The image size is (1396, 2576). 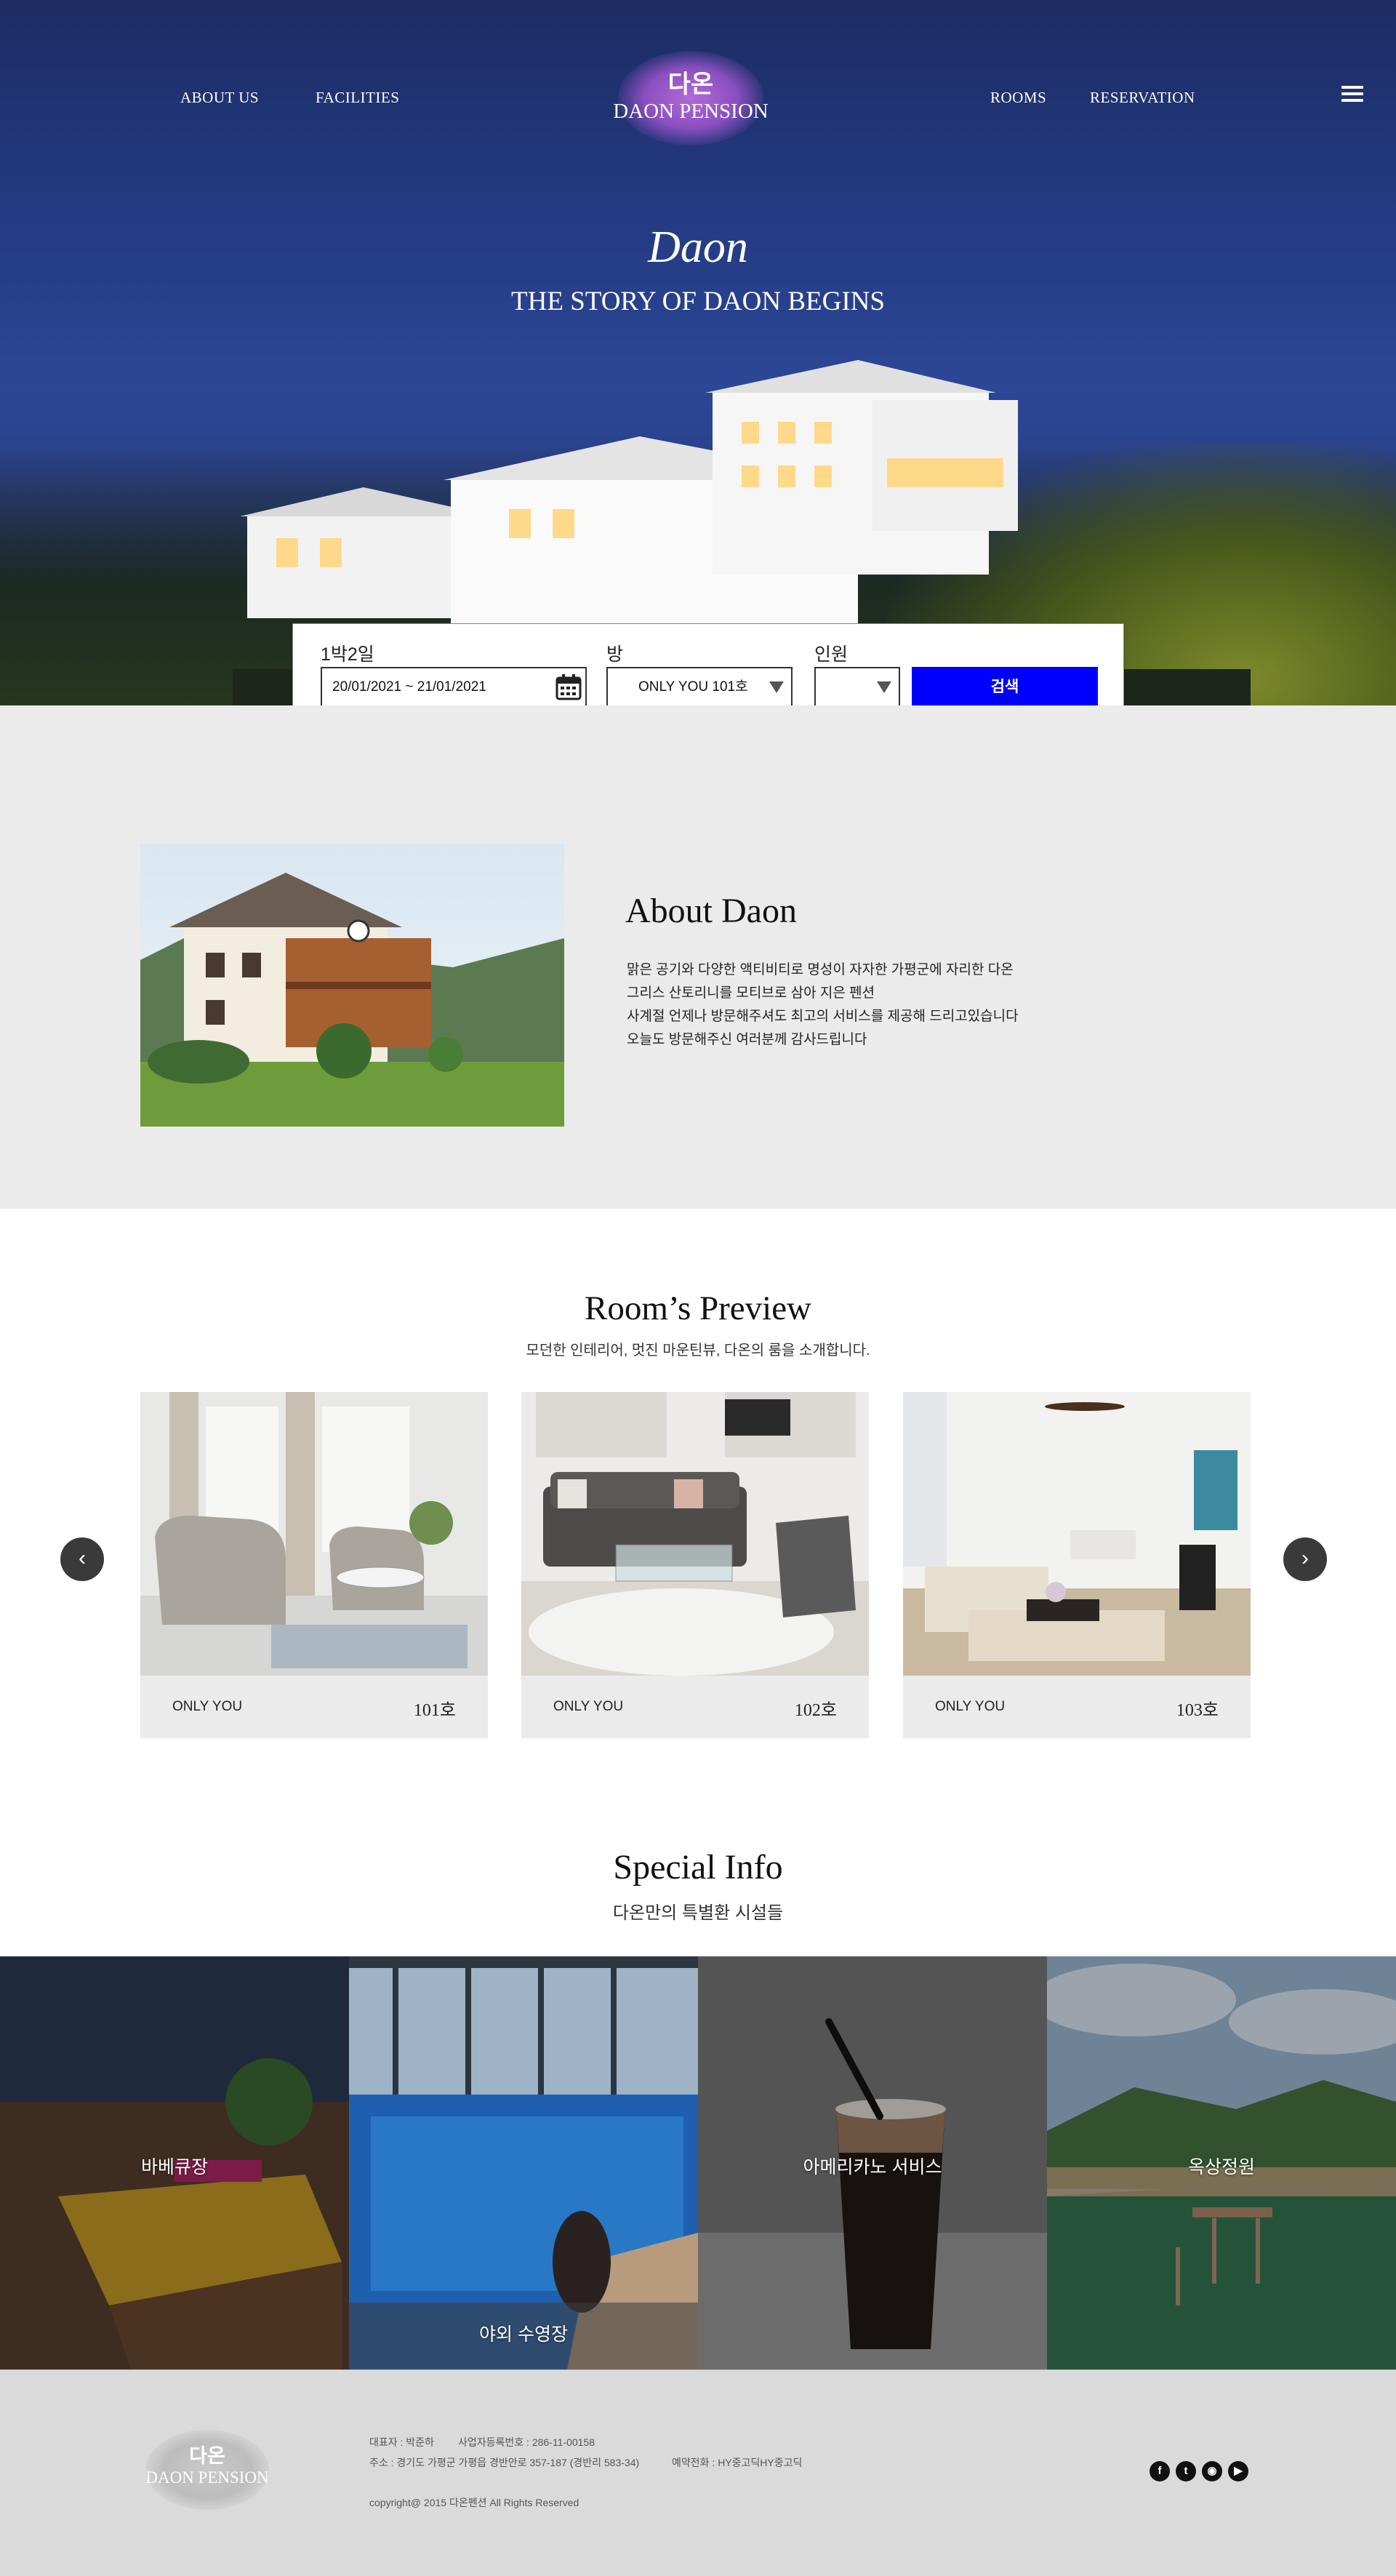 I want to click on guests-label: 인원, so click(x=831, y=654).